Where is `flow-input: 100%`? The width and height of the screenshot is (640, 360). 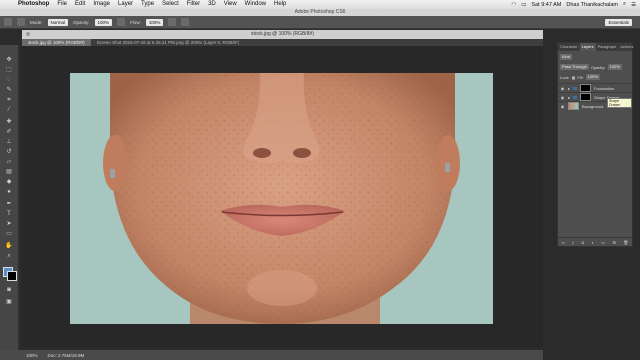 flow-input: 100% is located at coordinates (154, 22).